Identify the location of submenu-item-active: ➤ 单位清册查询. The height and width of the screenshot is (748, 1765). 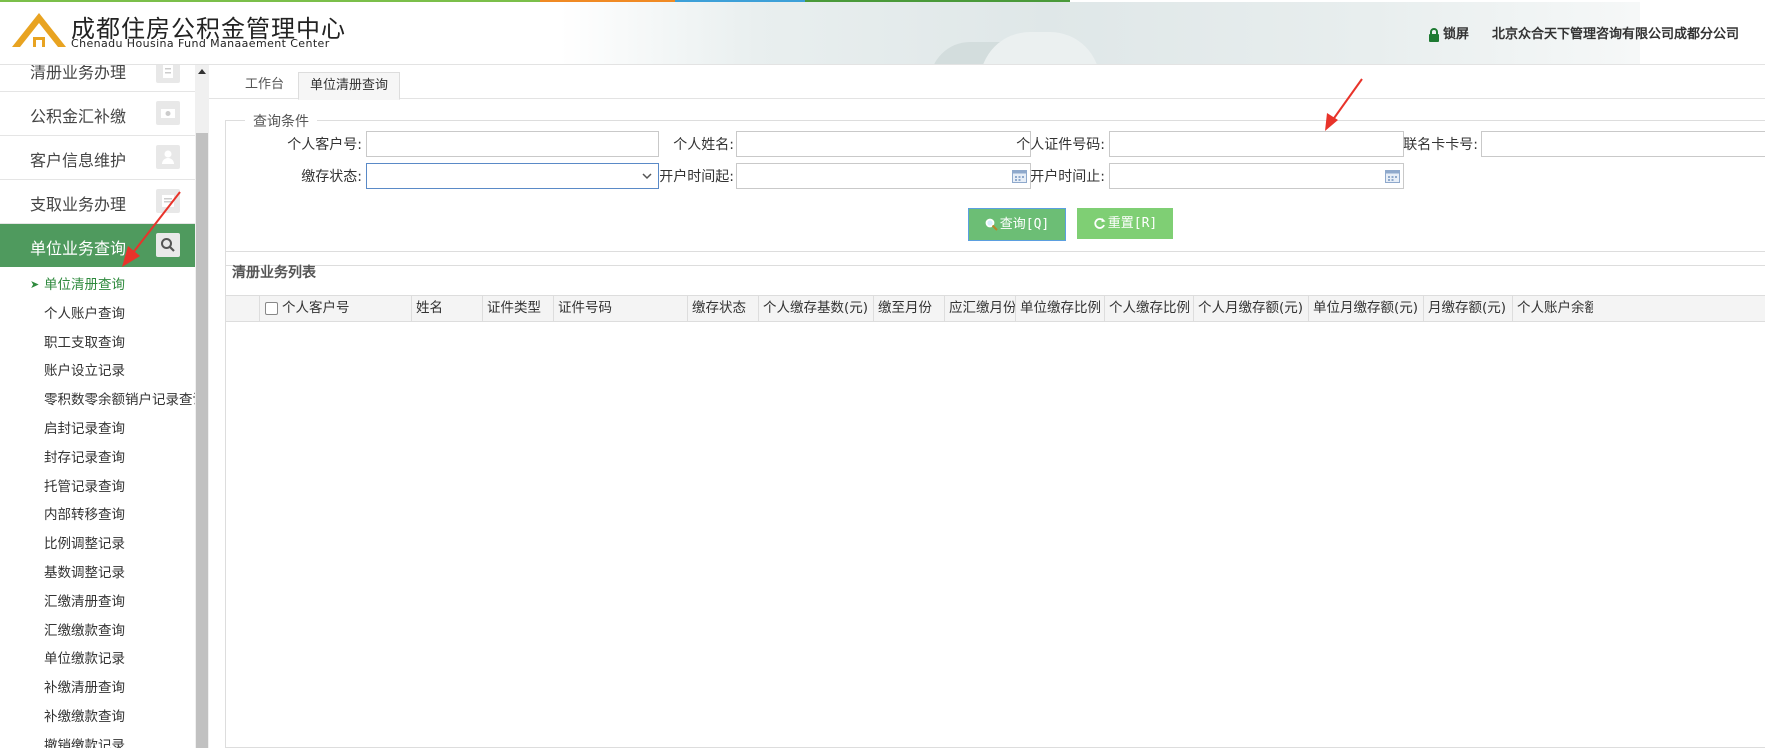
(97, 285).